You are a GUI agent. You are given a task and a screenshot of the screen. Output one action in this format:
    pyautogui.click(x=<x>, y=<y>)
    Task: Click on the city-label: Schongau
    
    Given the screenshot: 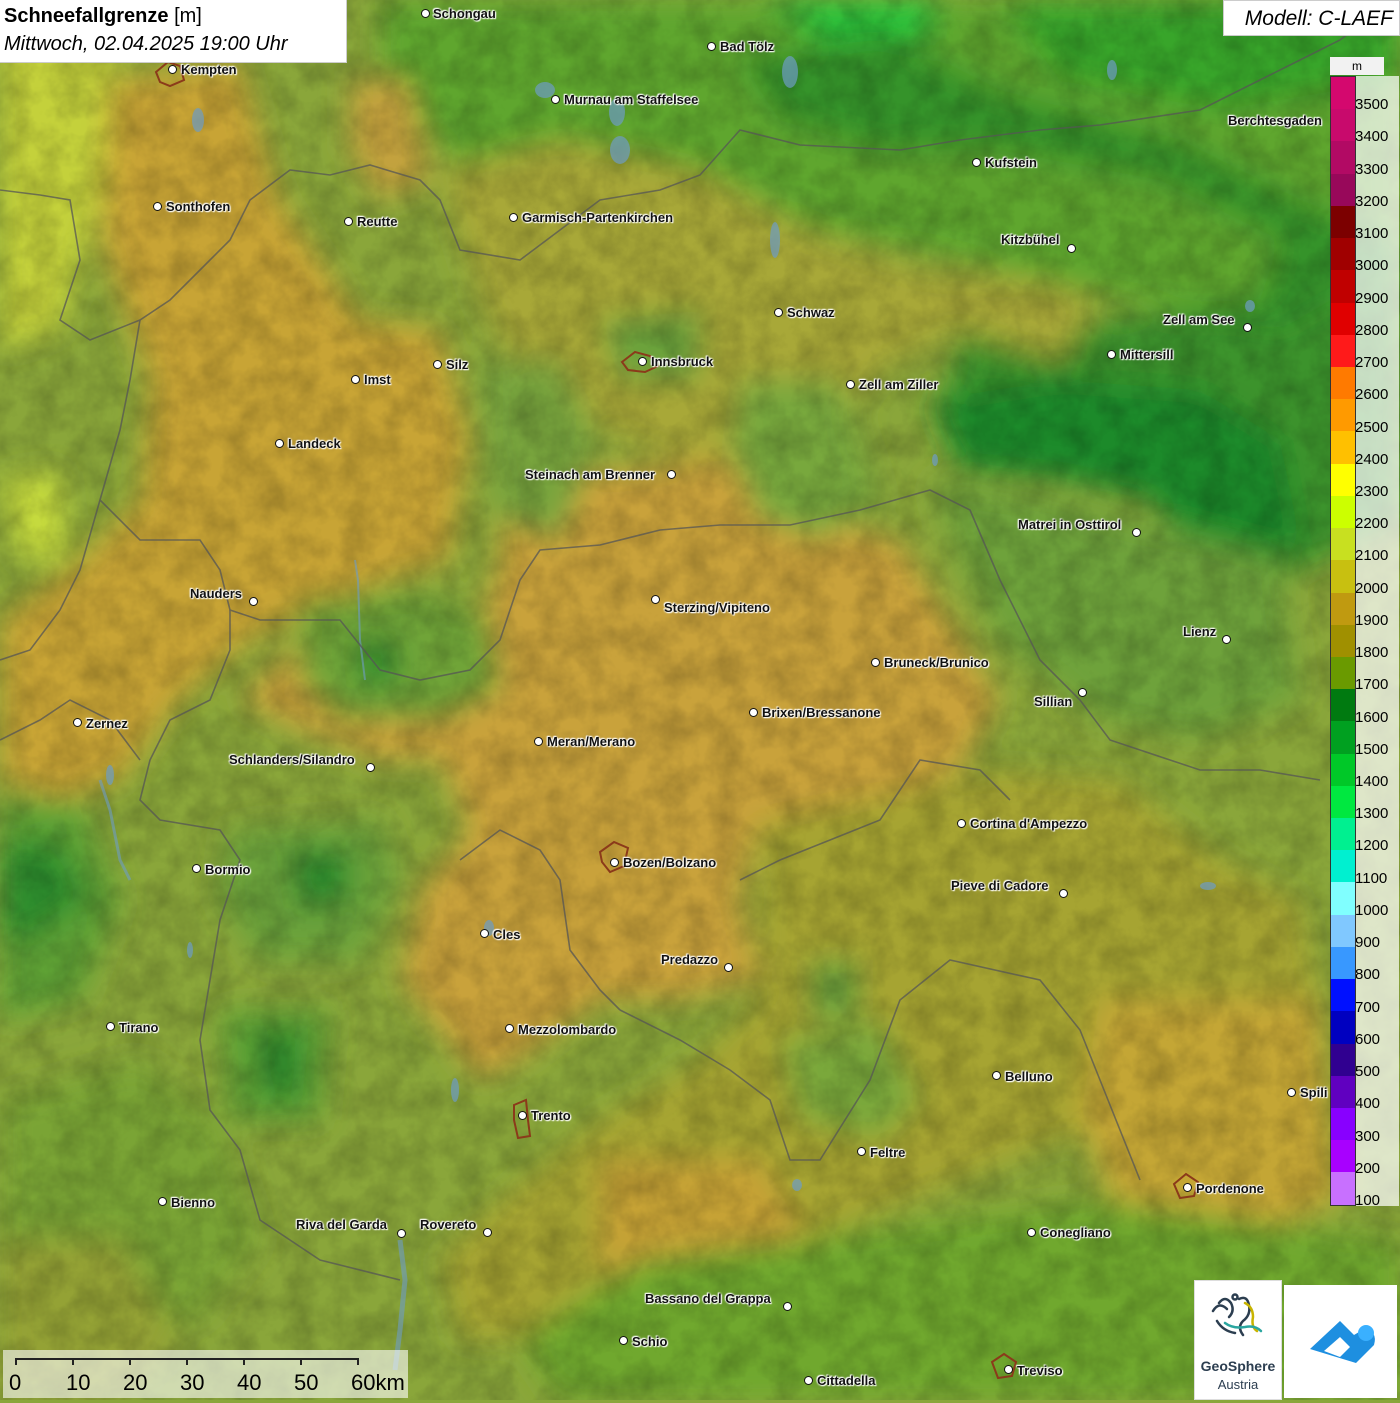 What is the action you would take?
    pyautogui.click(x=464, y=13)
    